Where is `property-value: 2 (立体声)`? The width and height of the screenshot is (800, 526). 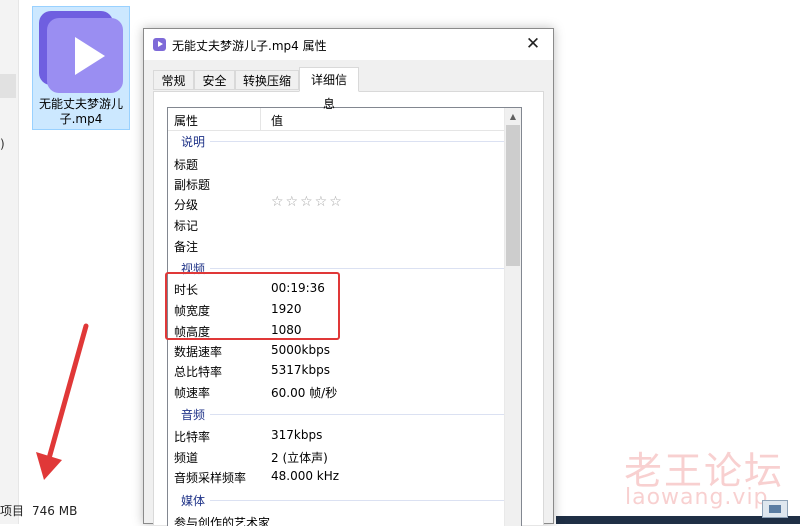
property-value: 2 (立体声) is located at coordinates (299, 458).